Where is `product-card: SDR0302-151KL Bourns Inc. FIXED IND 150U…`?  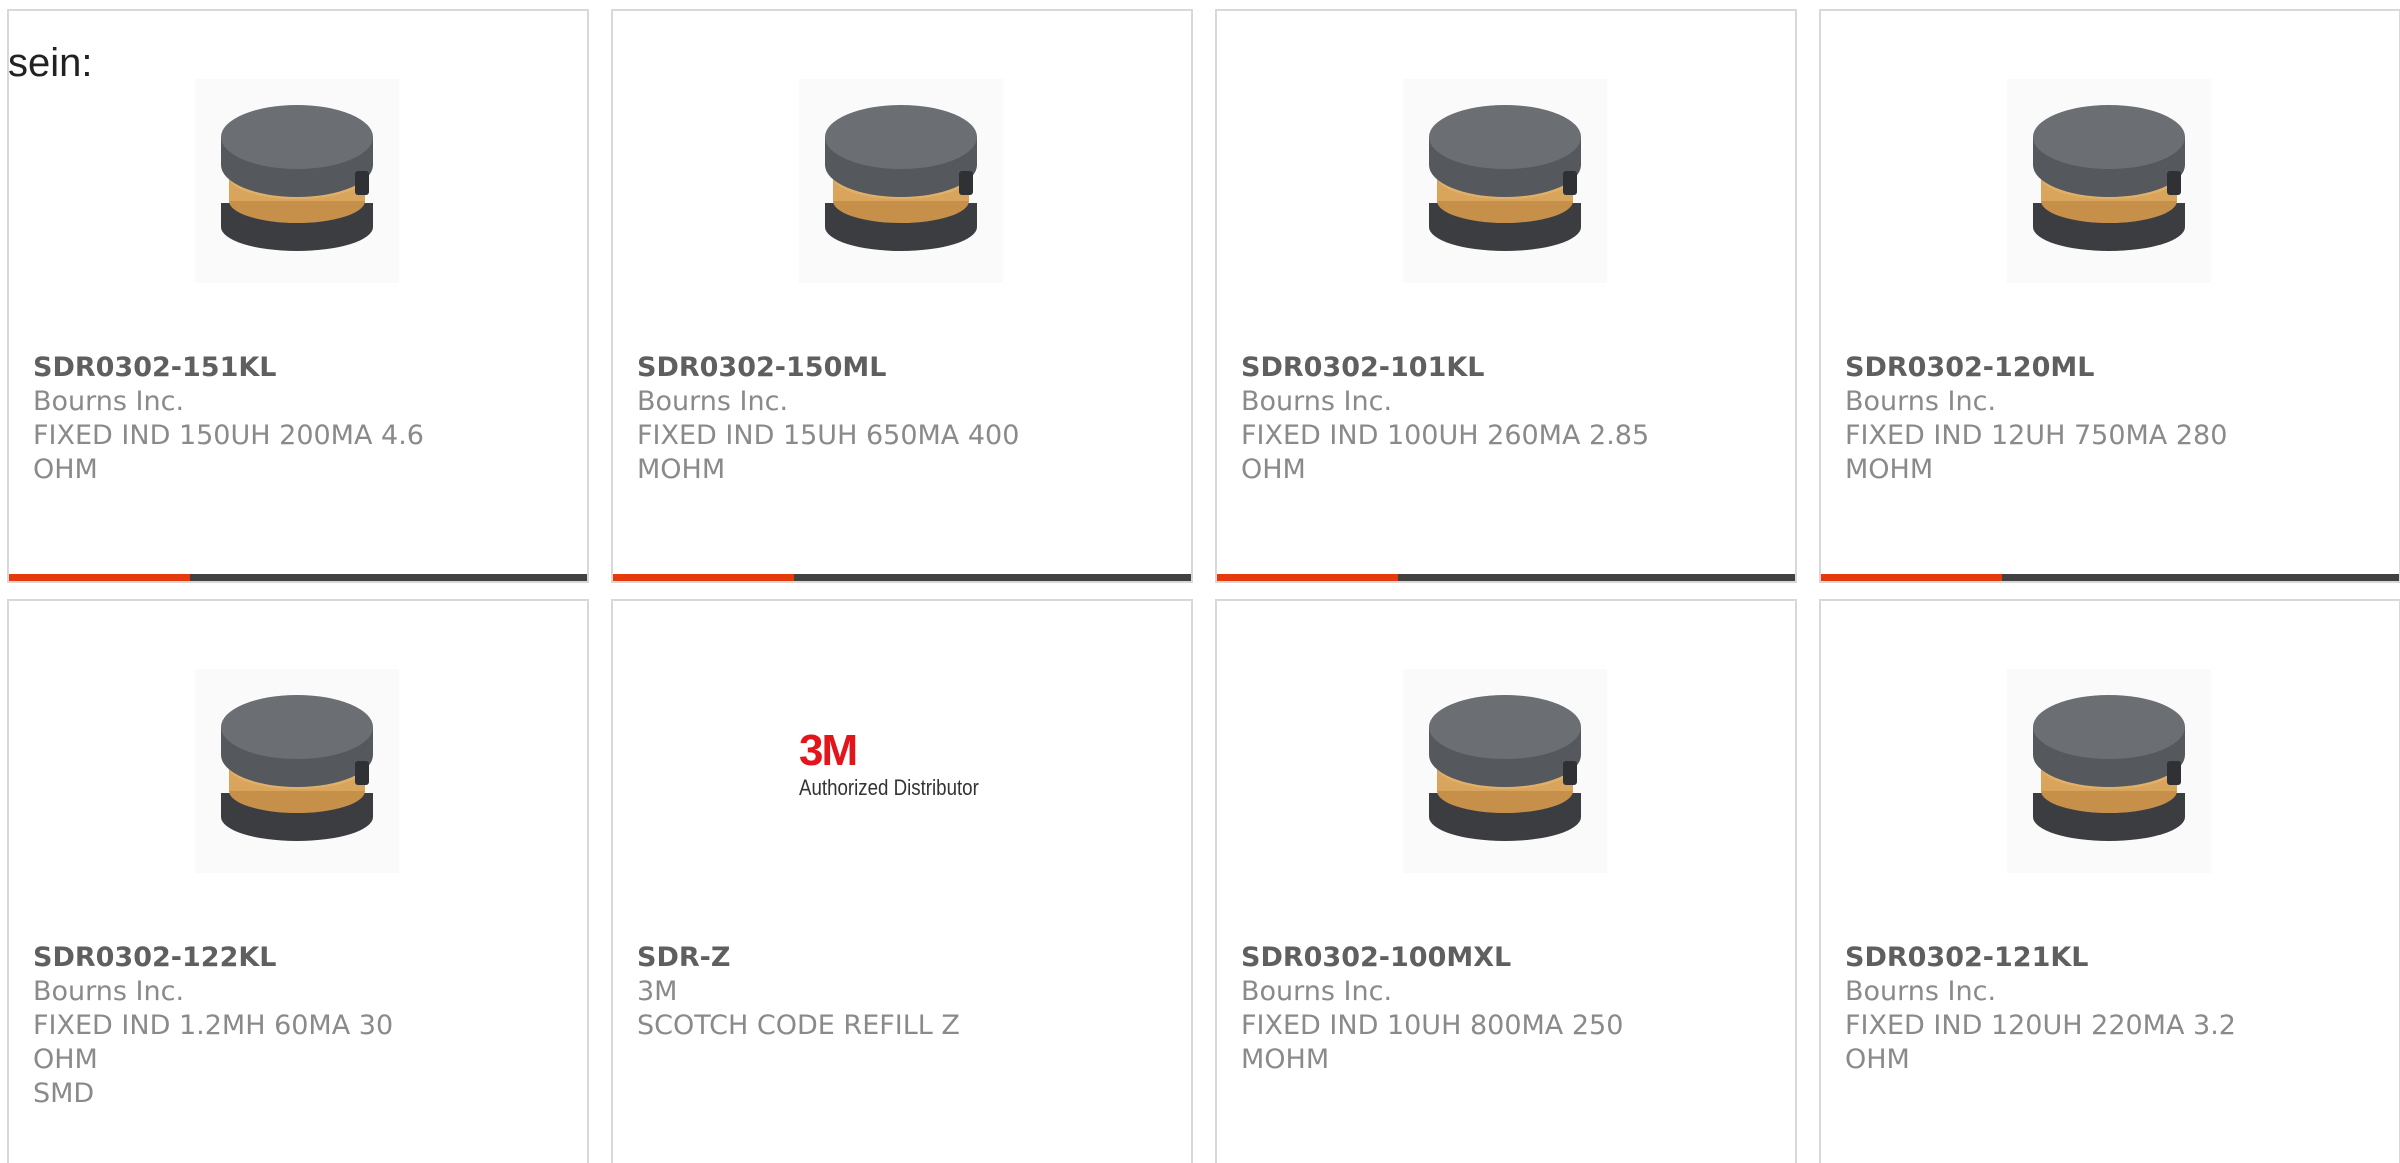 product-card: SDR0302-151KL Bourns Inc. FIXED IND 150U… is located at coordinates (298, 296).